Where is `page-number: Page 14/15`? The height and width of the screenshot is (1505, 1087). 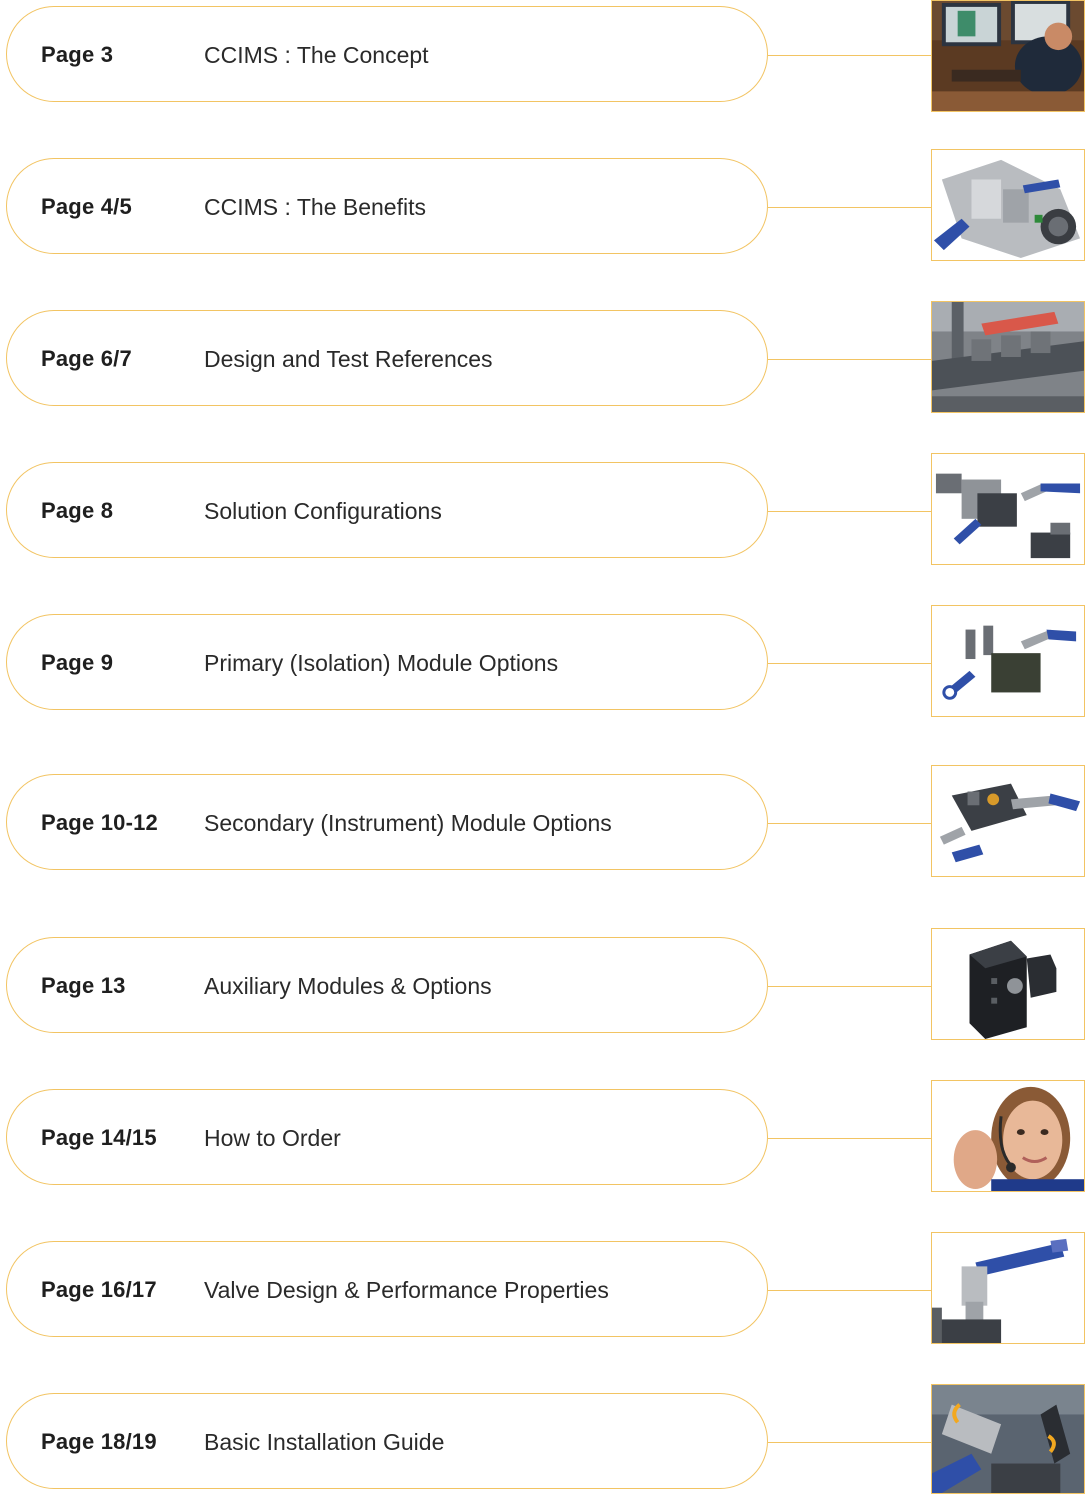
page-number: Page 14/15 is located at coordinates (99, 1137).